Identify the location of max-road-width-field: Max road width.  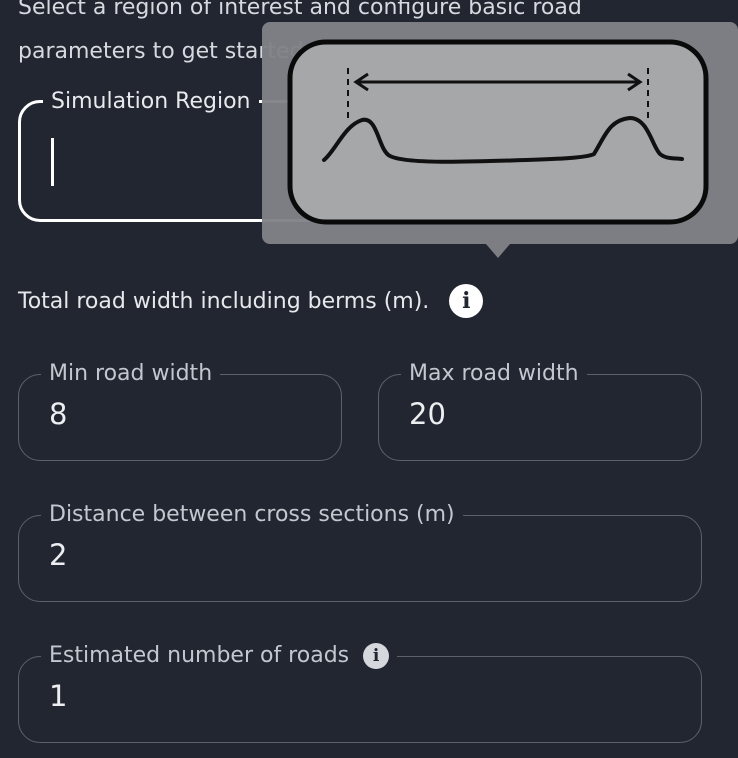
(540, 410).